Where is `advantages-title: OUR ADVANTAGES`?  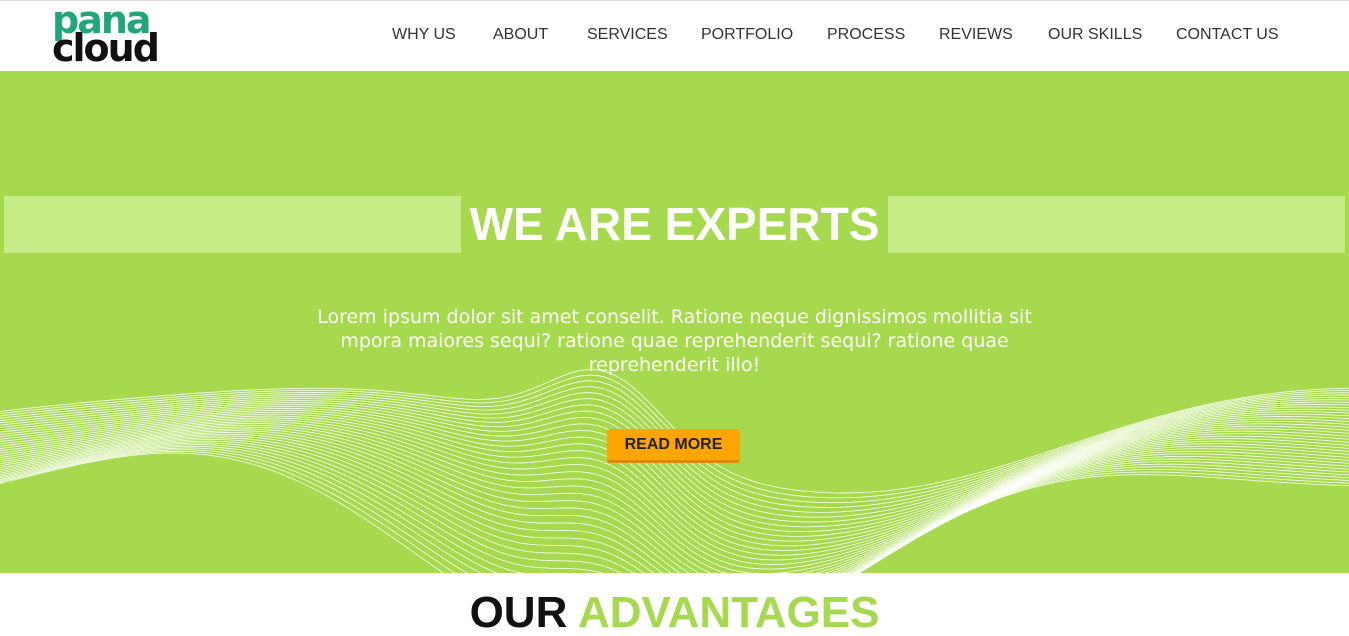
advantages-title: OUR ADVANTAGES is located at coordinates (674, 612).